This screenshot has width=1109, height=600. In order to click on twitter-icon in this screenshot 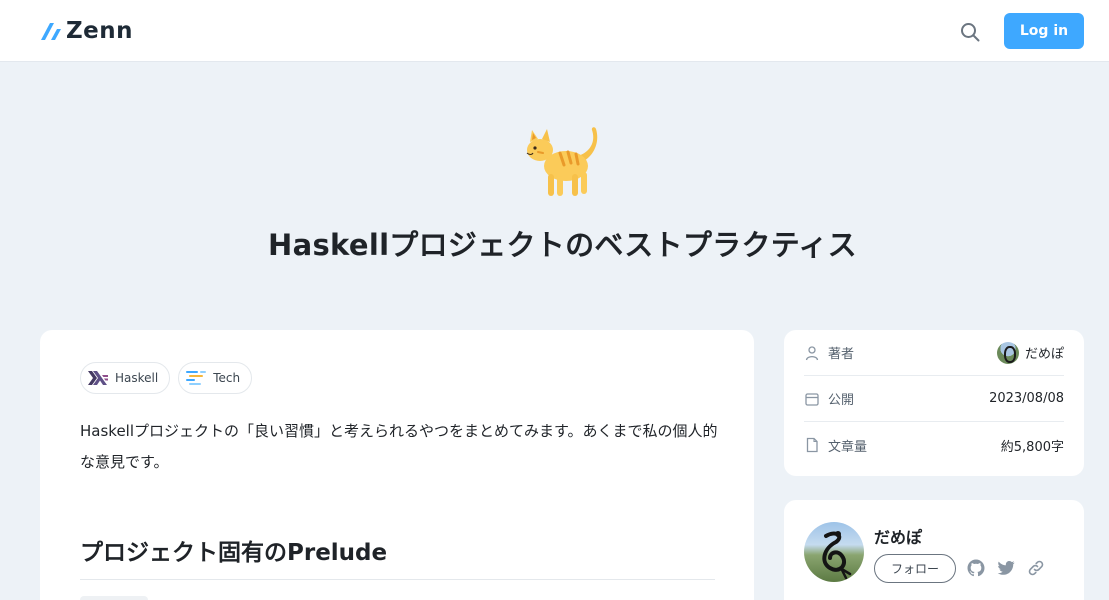, I will do `click(1006, 568)`.